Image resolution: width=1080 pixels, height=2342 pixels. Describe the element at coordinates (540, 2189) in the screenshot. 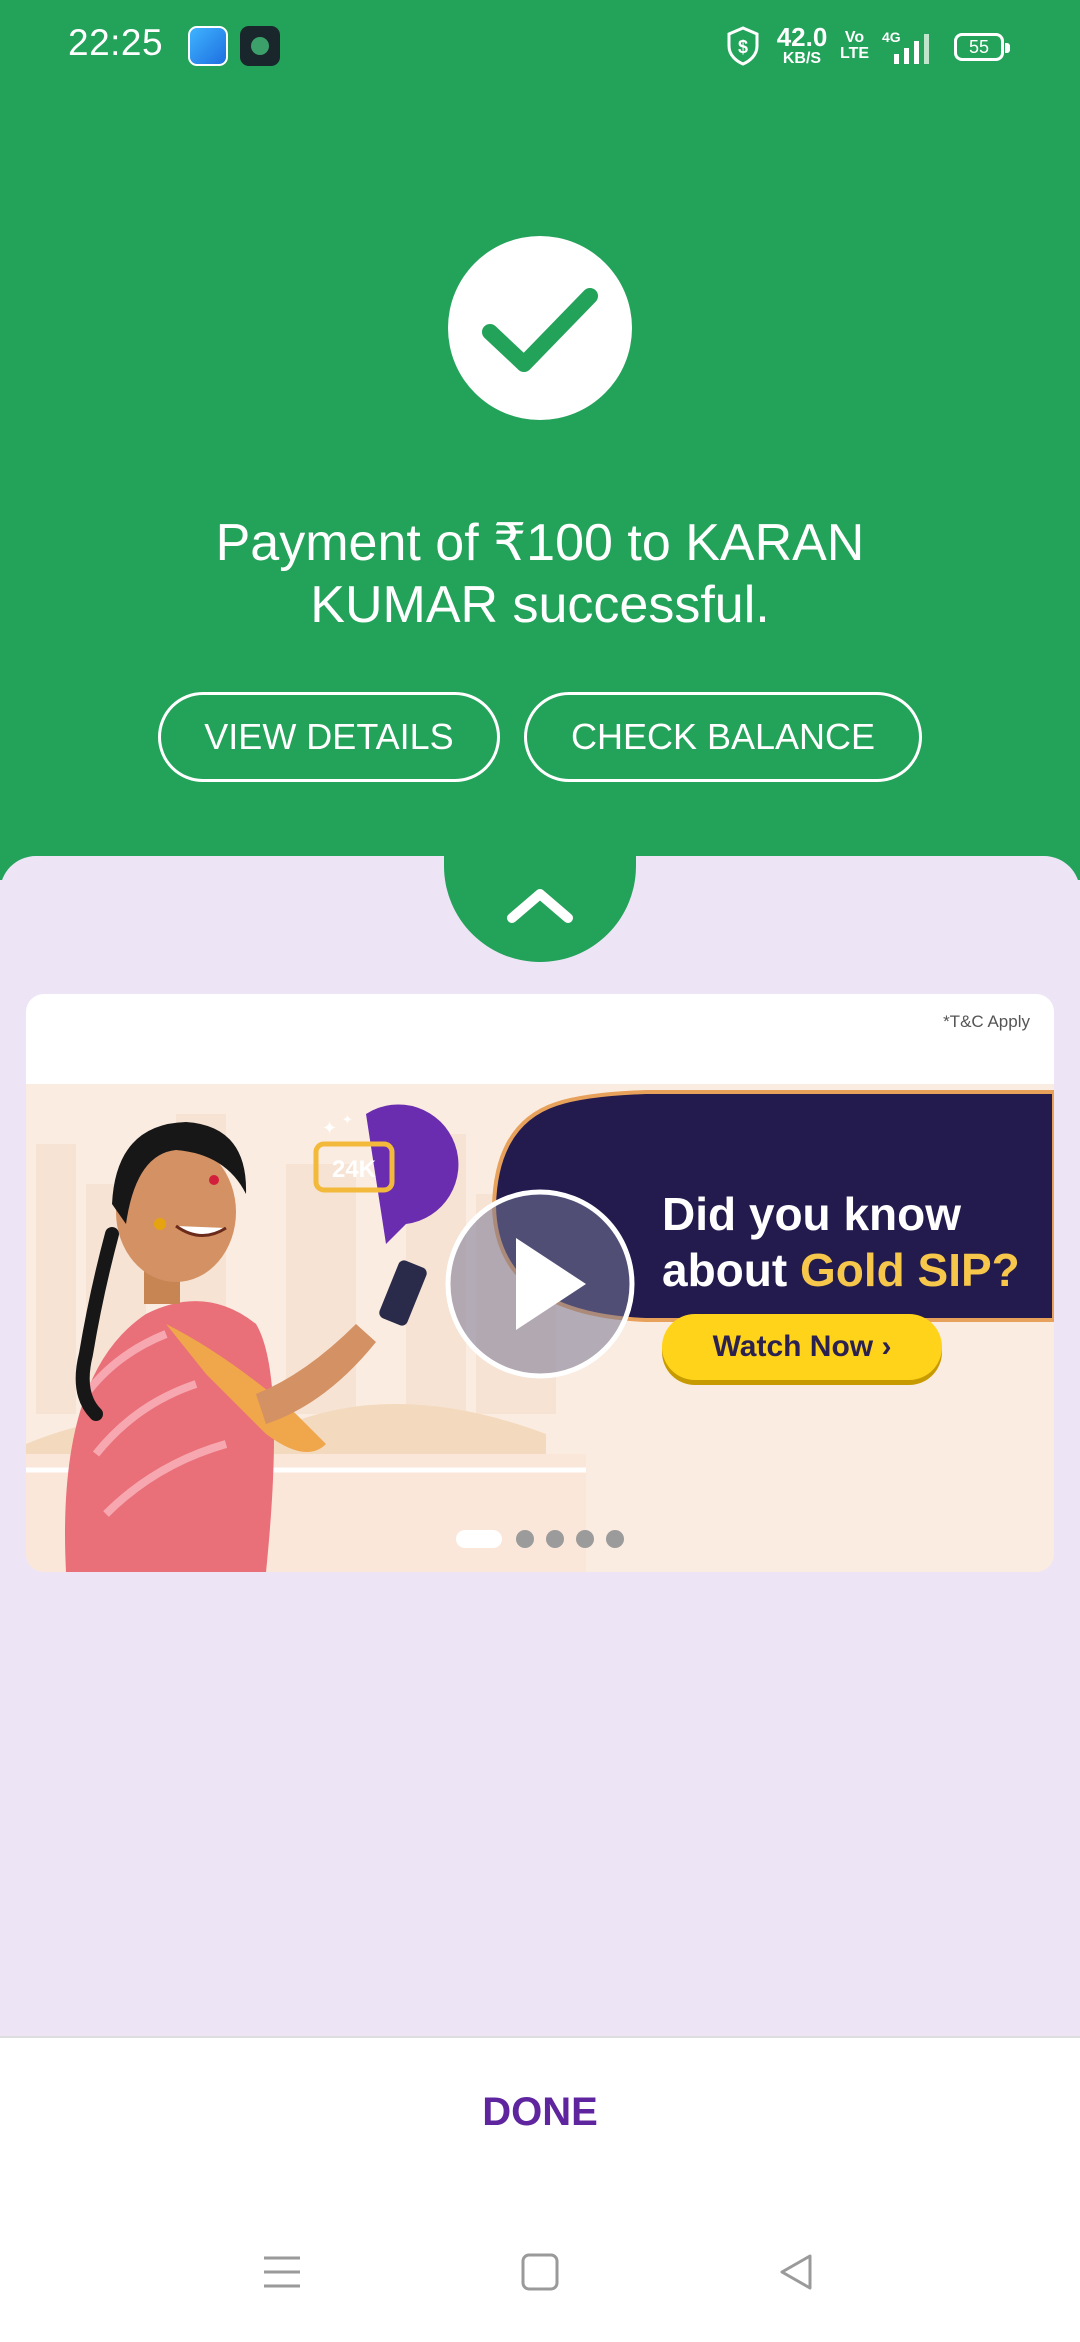

I see `bottom-bar` at that location.